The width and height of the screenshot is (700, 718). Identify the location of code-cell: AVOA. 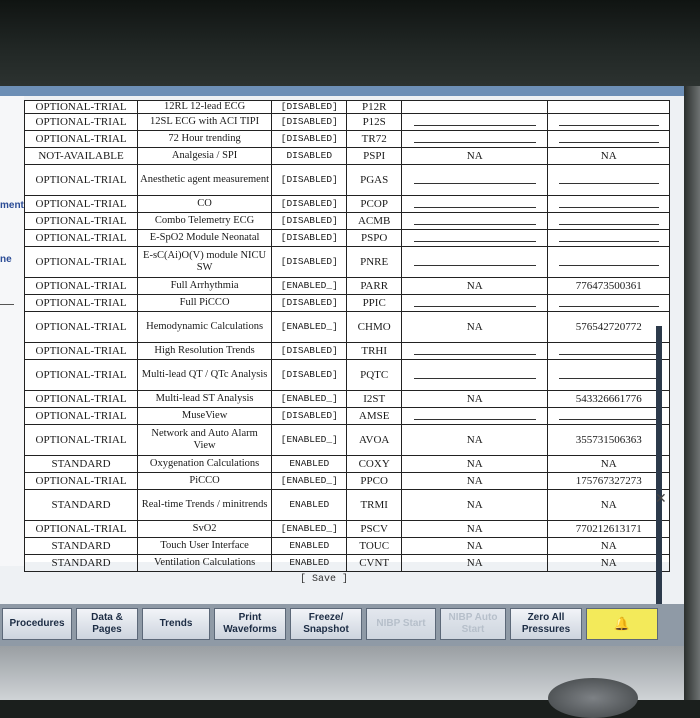
(374, 440).